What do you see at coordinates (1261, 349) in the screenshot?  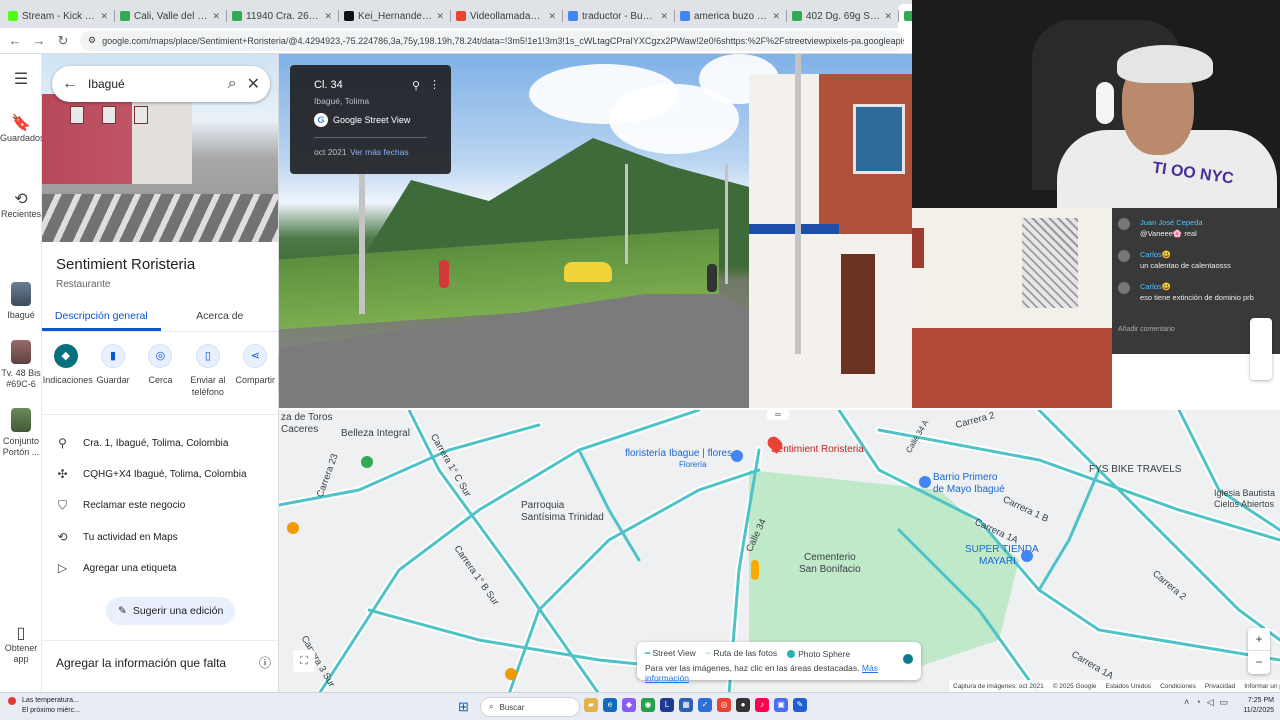 I see `street-view-side-controls` at bounding box center [1261, 349].